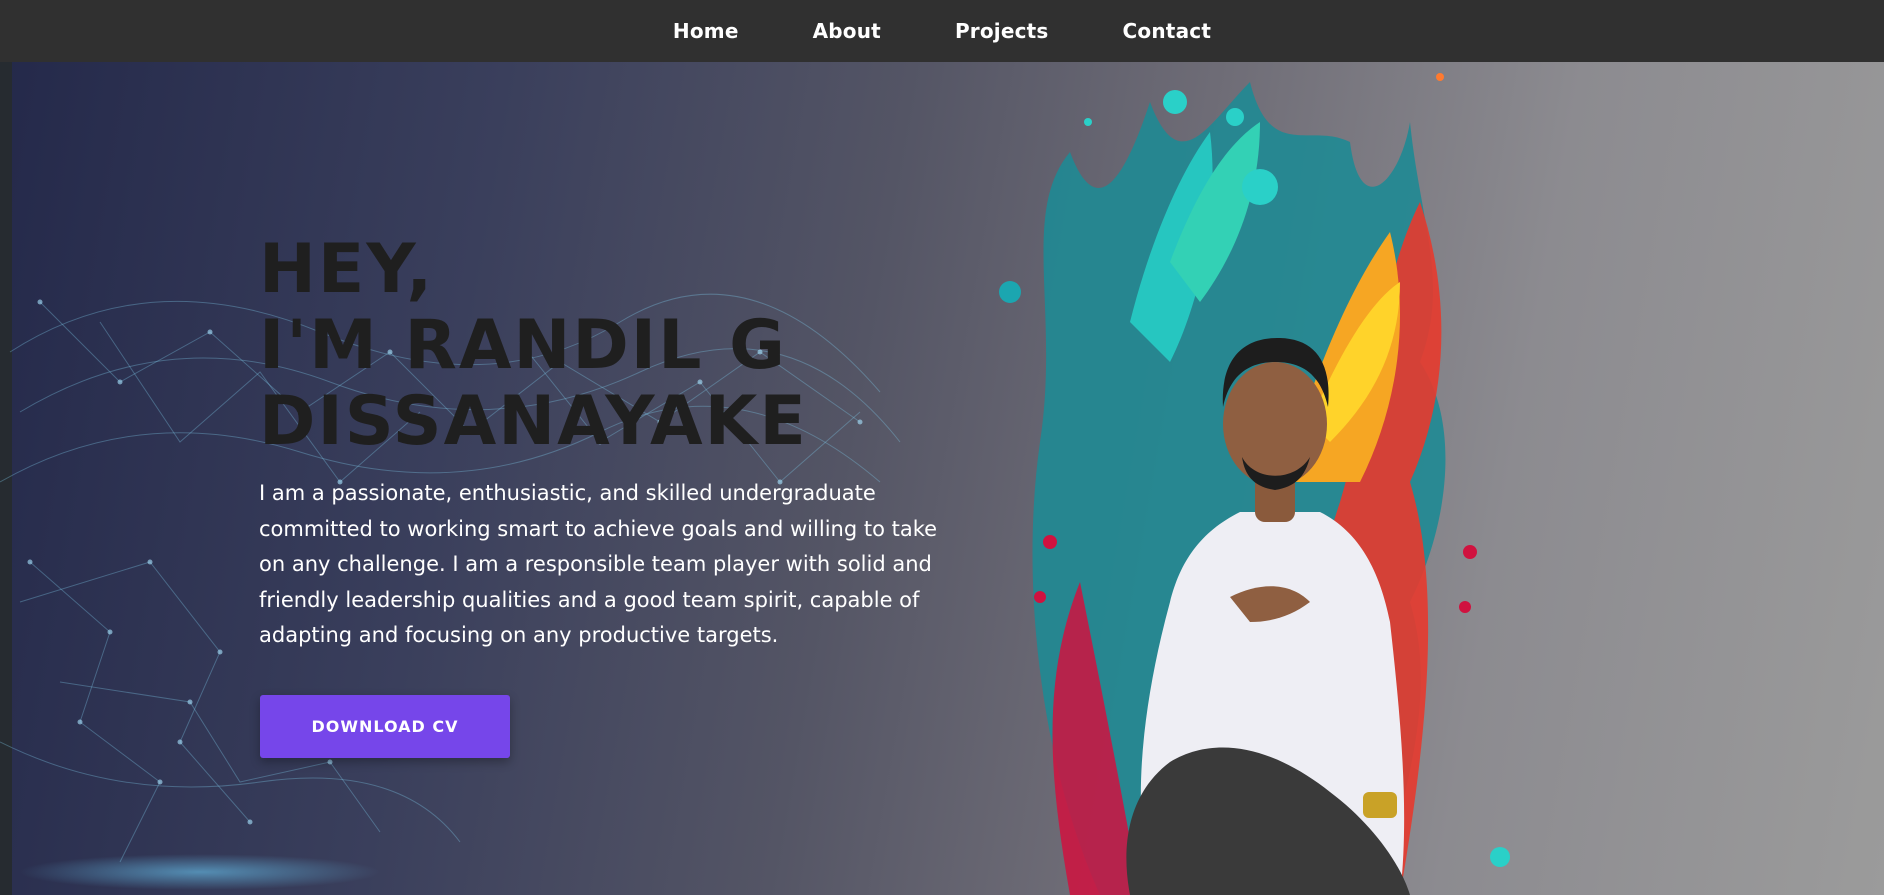  Describe the element at coordinates (1002, 31) in the screenshot. I see `nav-projects-link: Projects` at that location.